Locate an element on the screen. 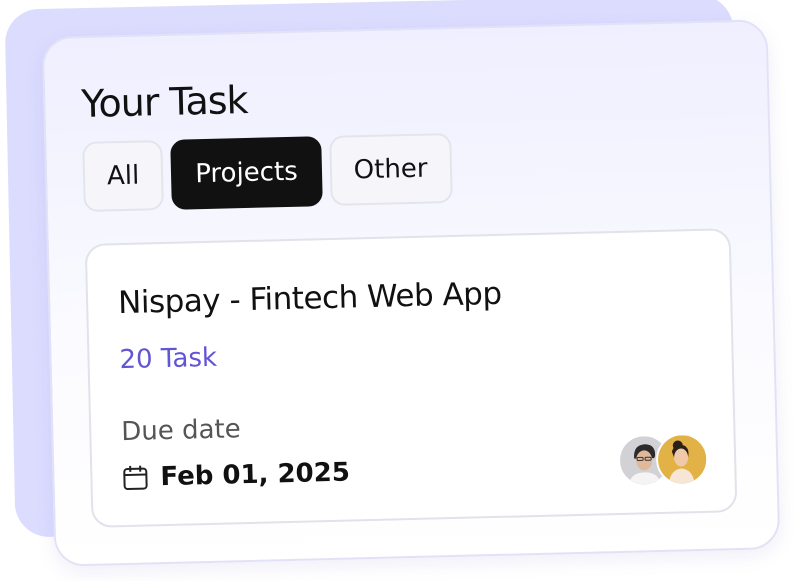  due-date-label: Due date is located at coordinates (181, 431).